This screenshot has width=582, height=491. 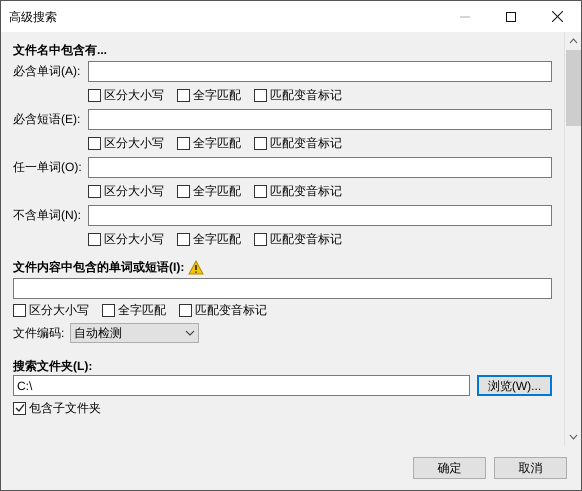 I want to click on field-label: 必含短语(E):, so click(x=47, y=119).